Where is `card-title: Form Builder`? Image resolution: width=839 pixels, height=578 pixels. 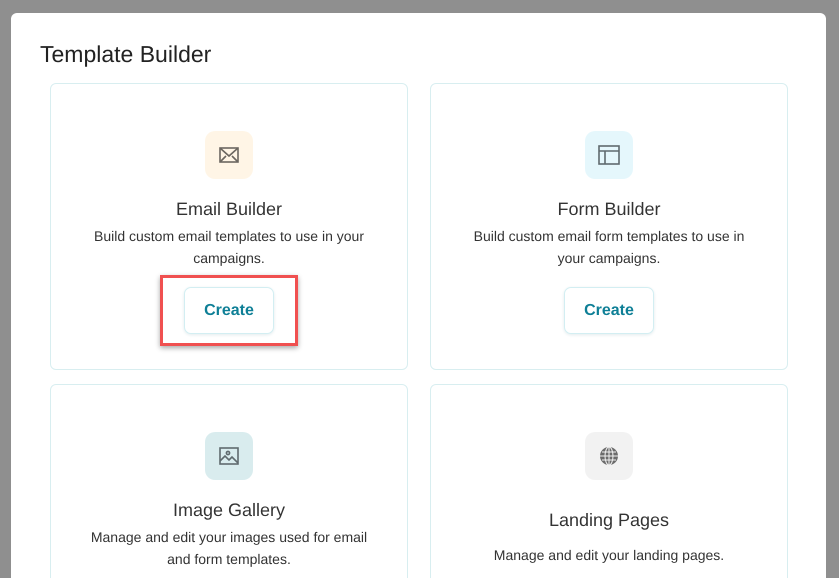 card-title: Form Builder is located at coordinates (609, 209).